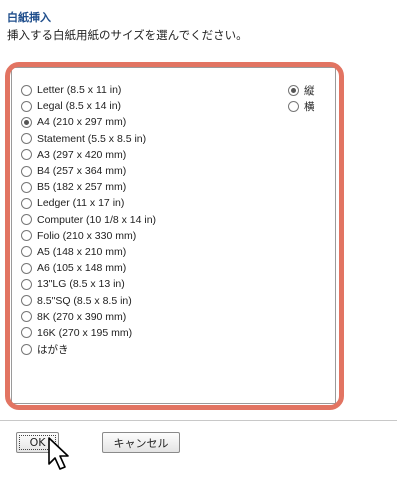 This screenshot has height=504, width=397. I want to click on paper-size-option-label: A6 (105 x 148 mm), so click(82, 268).